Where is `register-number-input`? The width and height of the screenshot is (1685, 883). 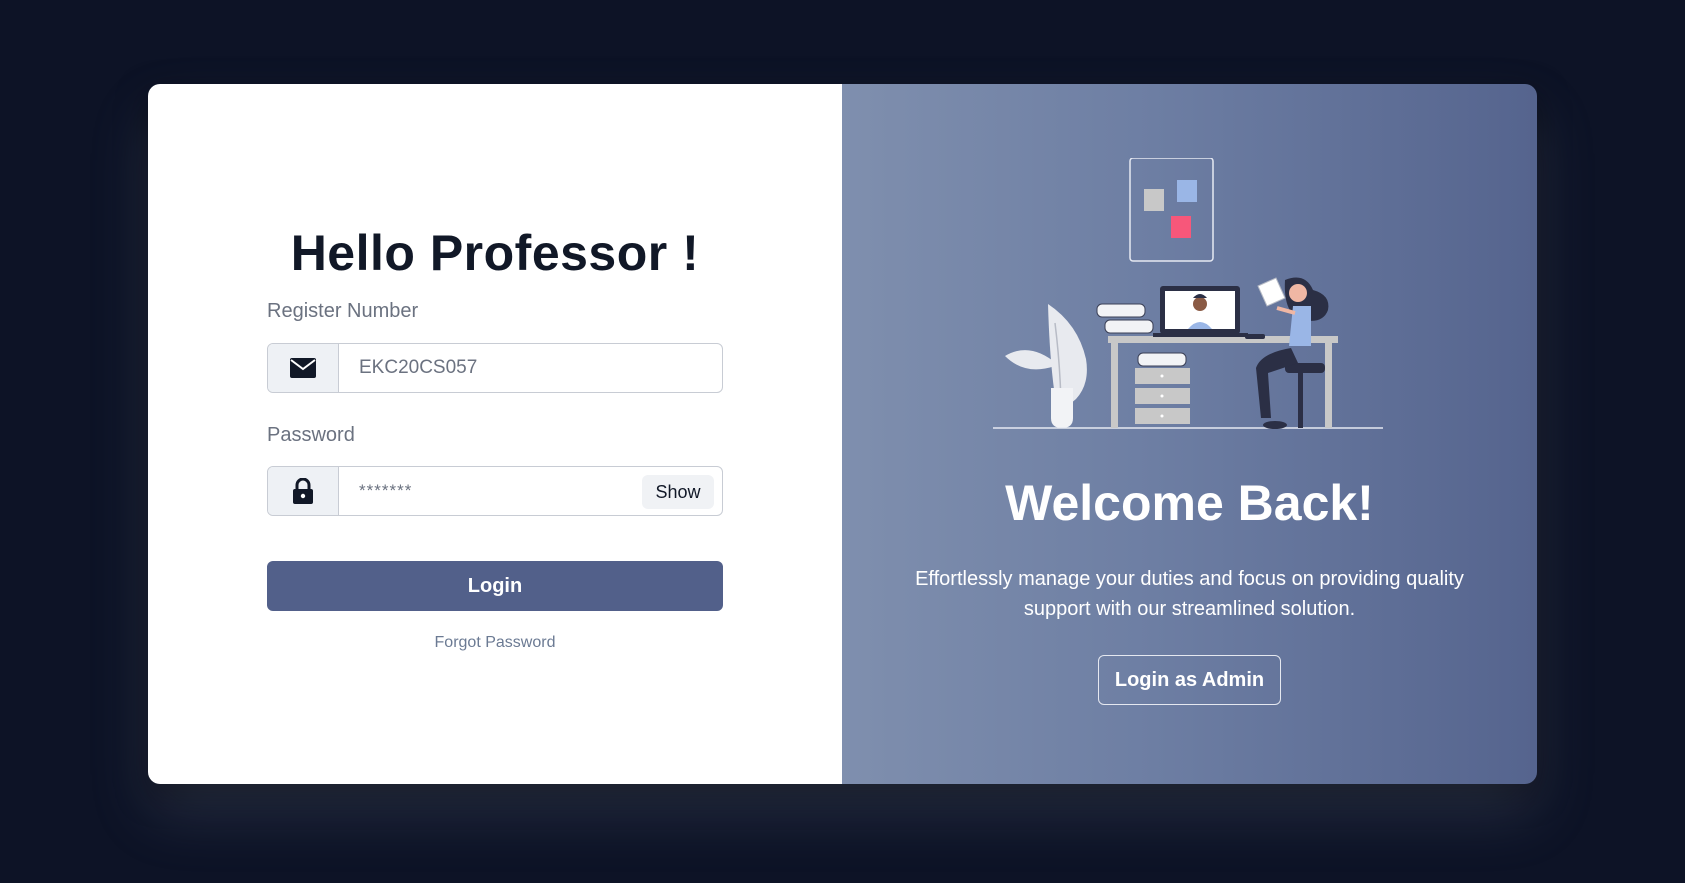
register-number-input is located at coordinates (530, 368).